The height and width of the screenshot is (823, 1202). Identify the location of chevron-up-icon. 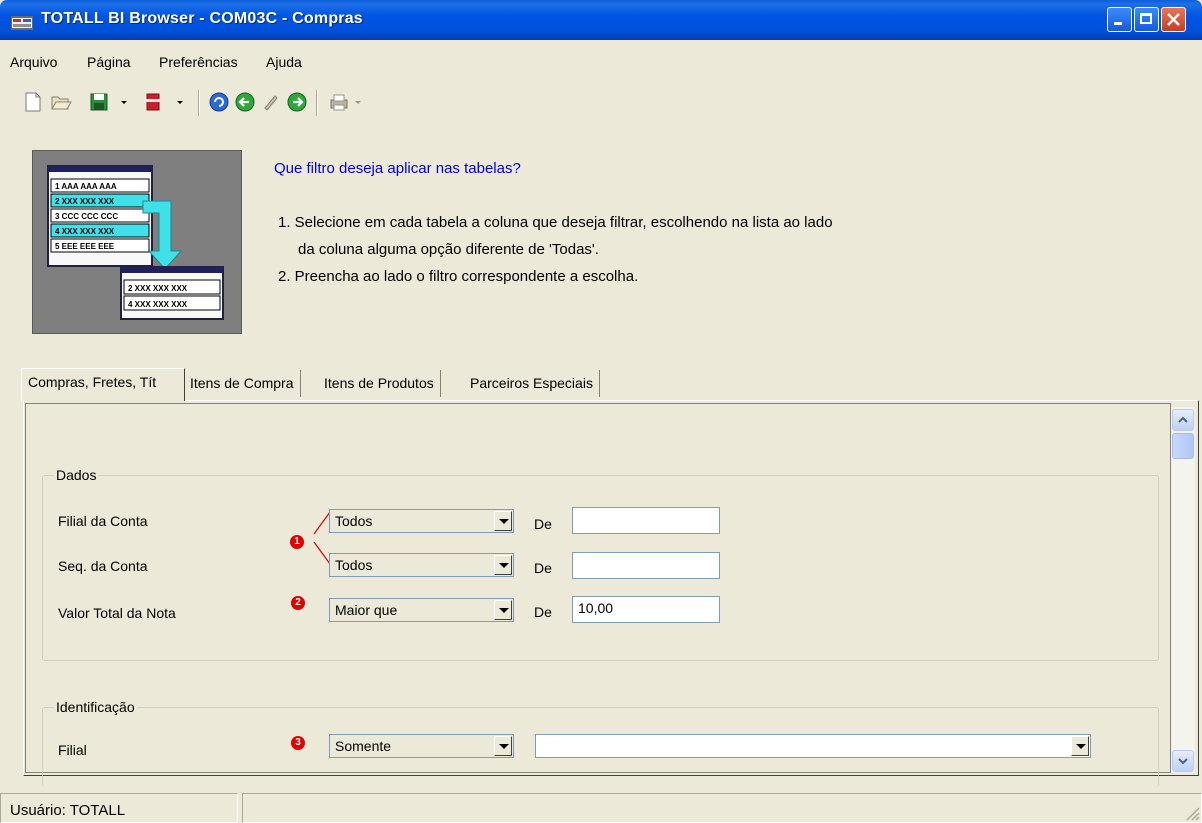
(1183, 419).